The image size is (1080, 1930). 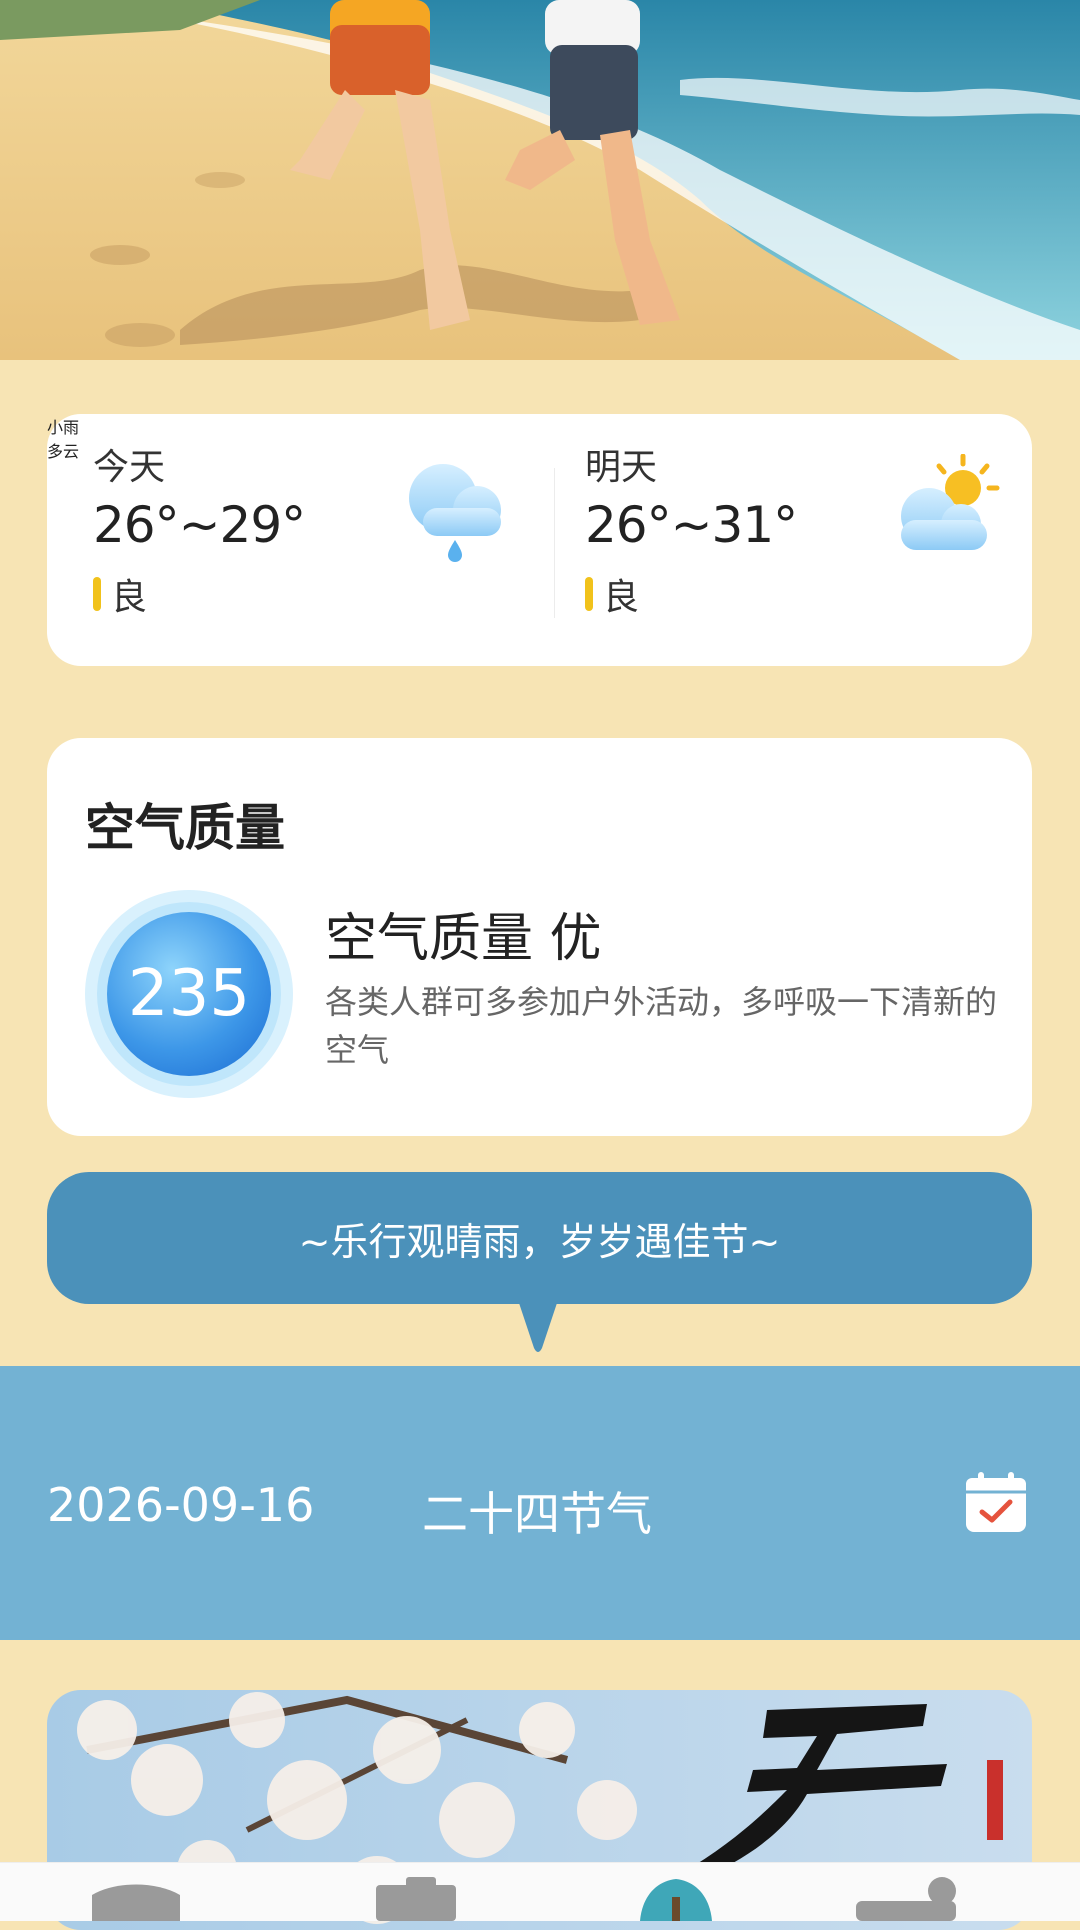 I want to click on calendar-check-icon, so click(x=996, y=1502).